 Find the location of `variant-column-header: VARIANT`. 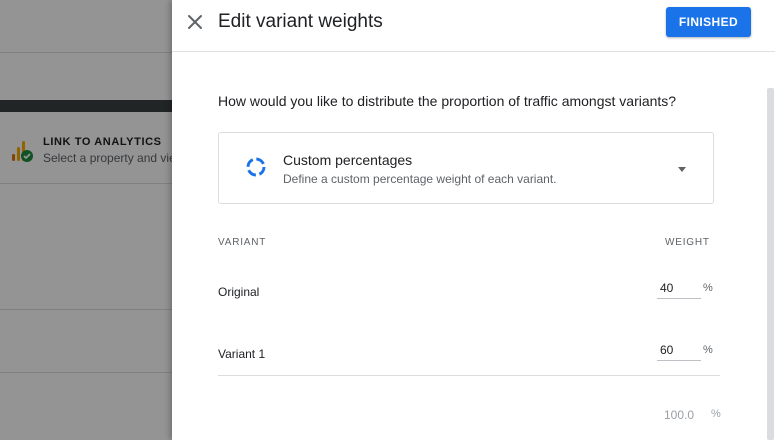

variant-column-header: VARIANT is located at coordinates (242, 242).